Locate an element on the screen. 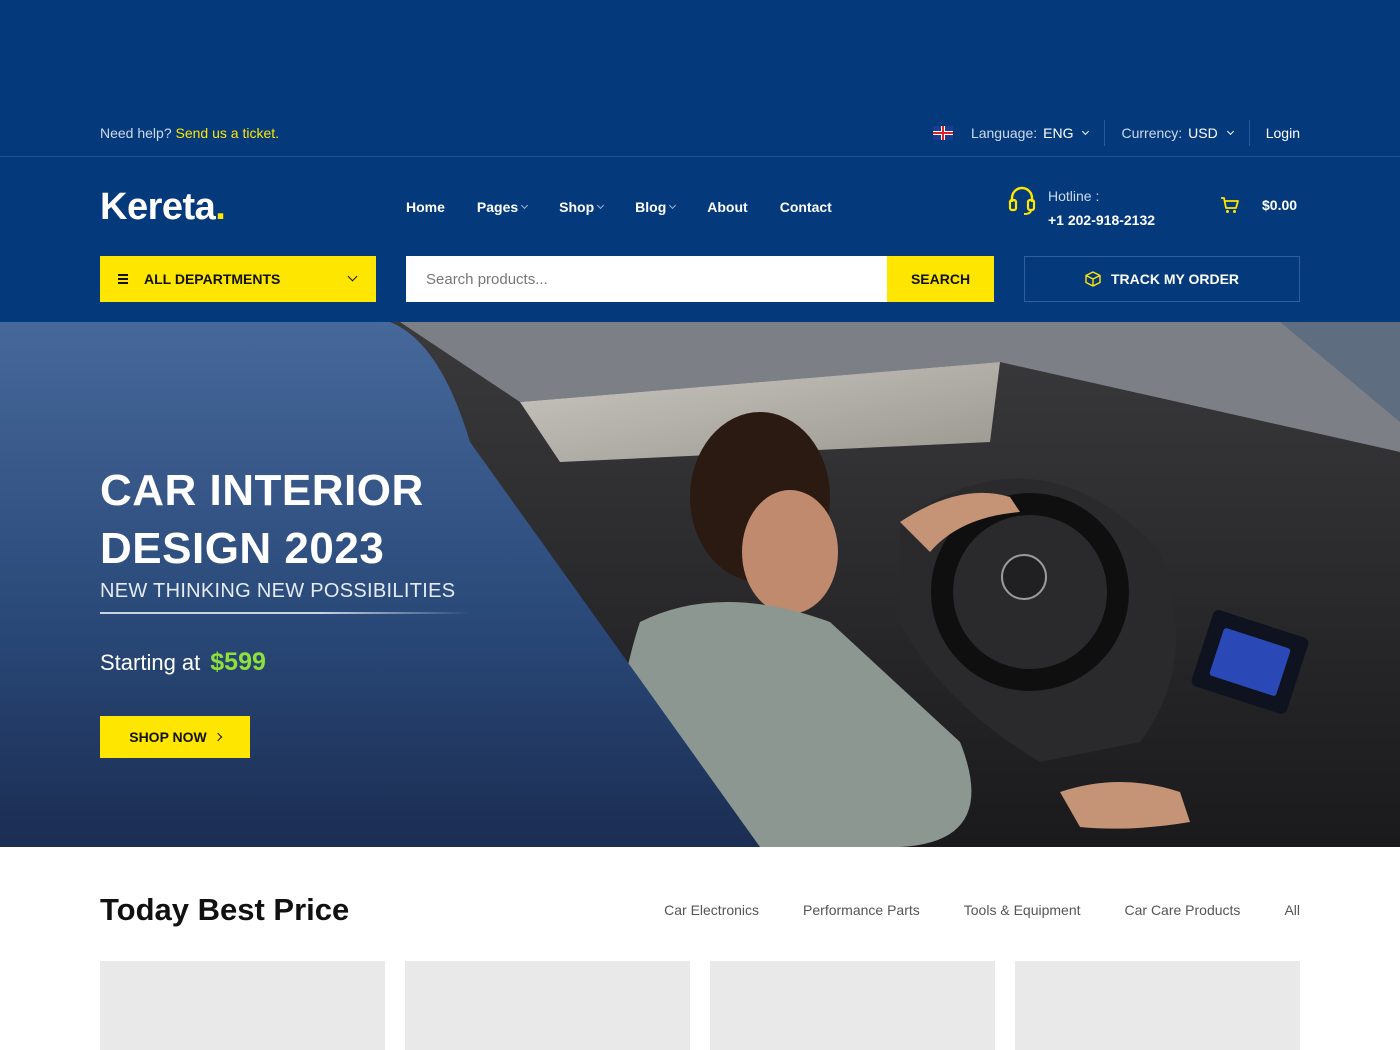 The height and width of the screenshot is (1050, 1400). price-amount: $599 is located at coordinates (238, 662).